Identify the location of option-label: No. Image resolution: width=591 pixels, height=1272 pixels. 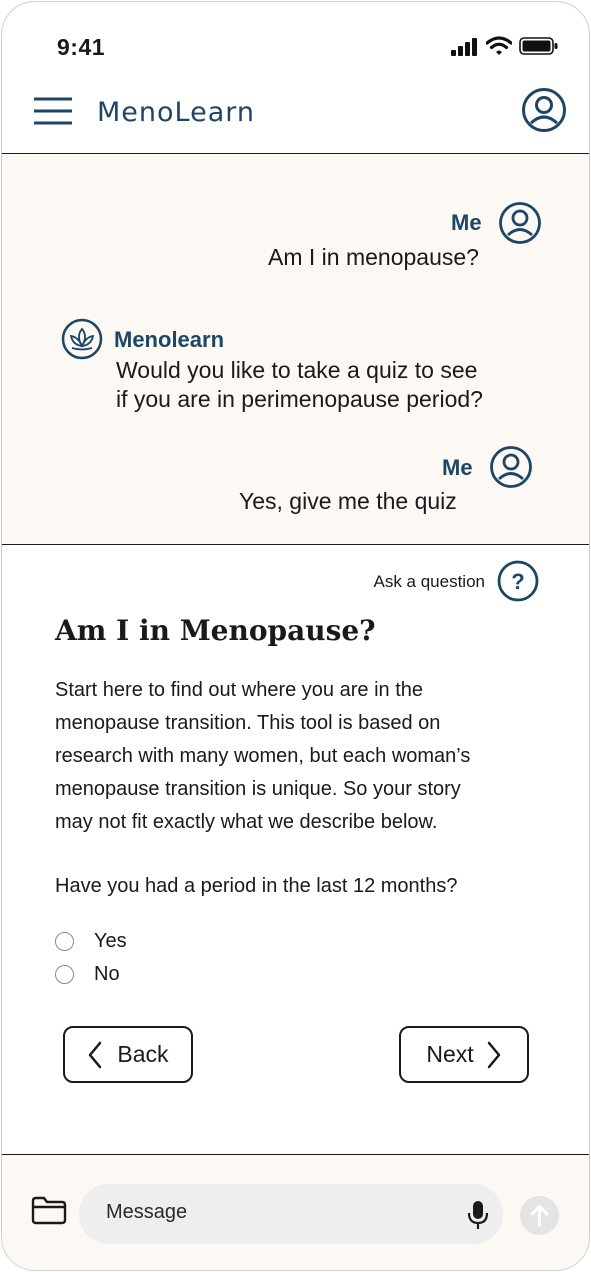
(107, 973).